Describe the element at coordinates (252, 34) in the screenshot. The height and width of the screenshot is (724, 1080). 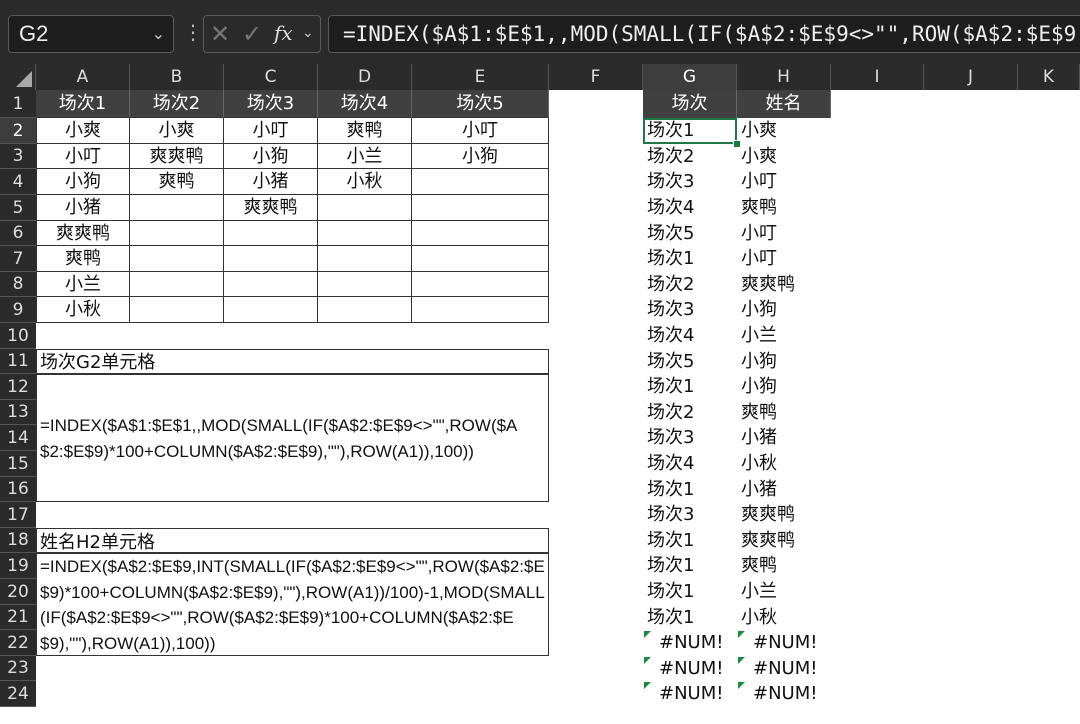
I see `check-icon: ✓` at that location.